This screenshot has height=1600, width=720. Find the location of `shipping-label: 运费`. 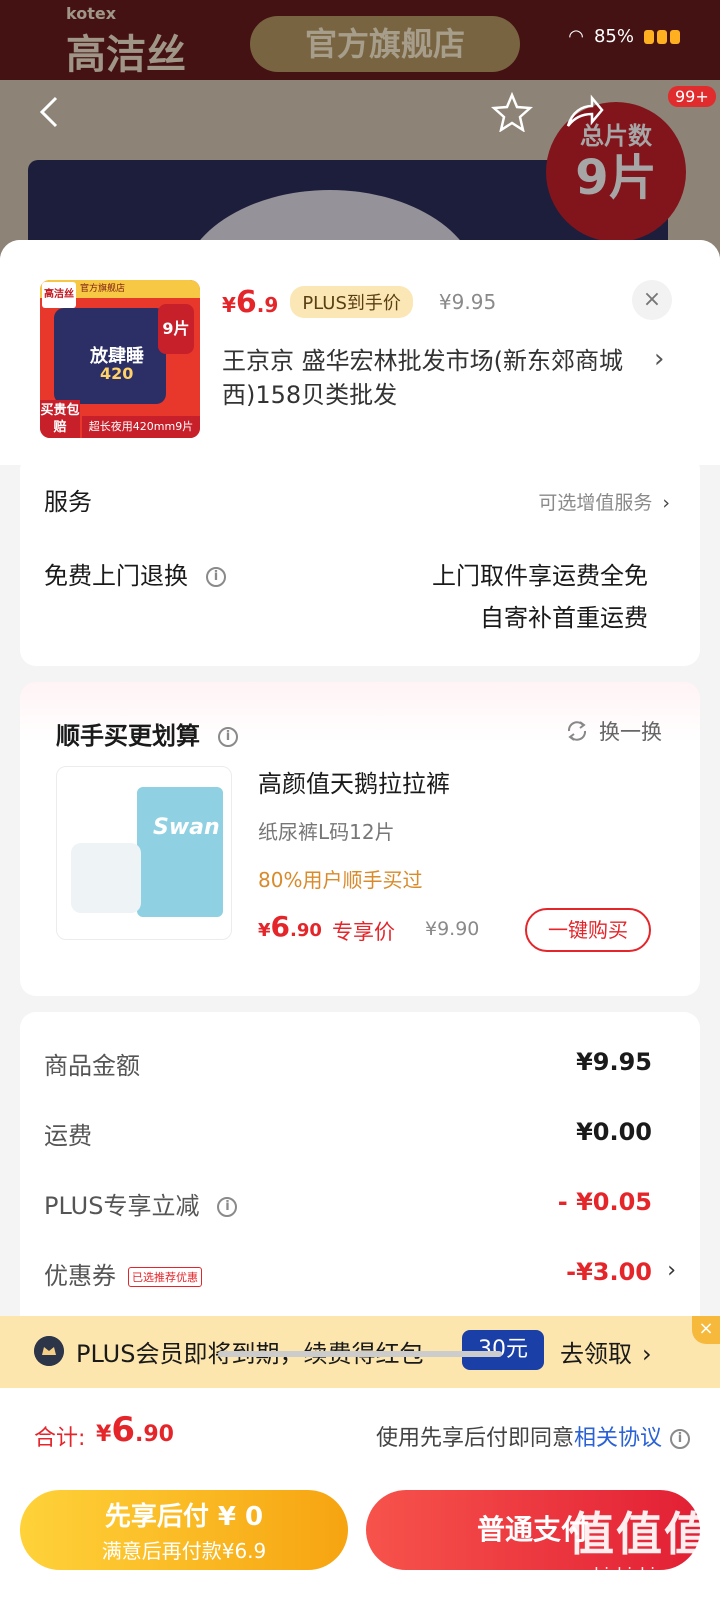

shipping-label: 运费 is located at coordinates (68, 1136).